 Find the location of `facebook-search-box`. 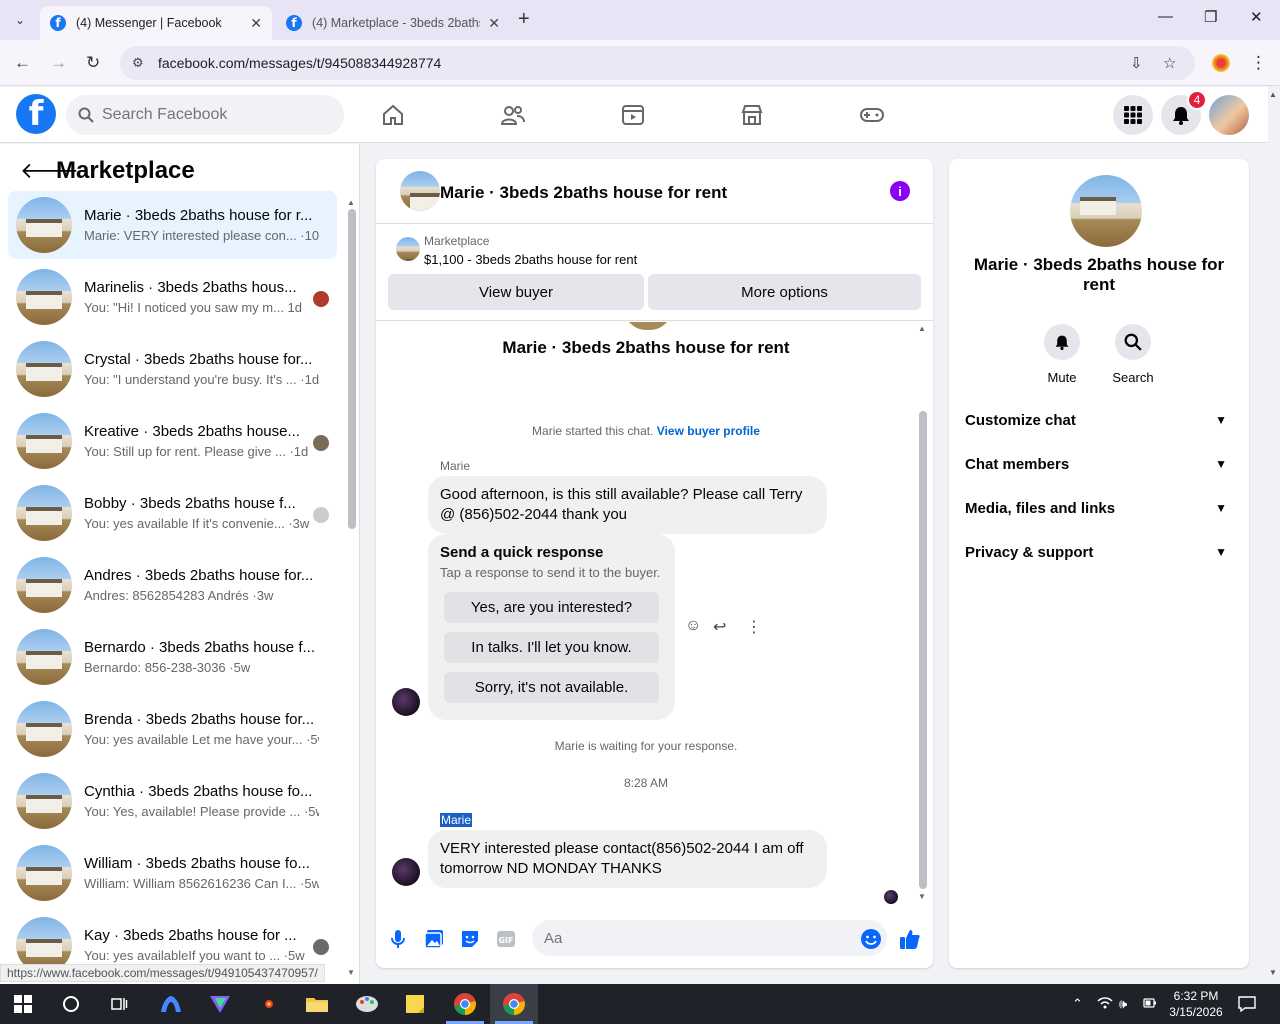

facebook-search-box is located at coordinates (205, 115).